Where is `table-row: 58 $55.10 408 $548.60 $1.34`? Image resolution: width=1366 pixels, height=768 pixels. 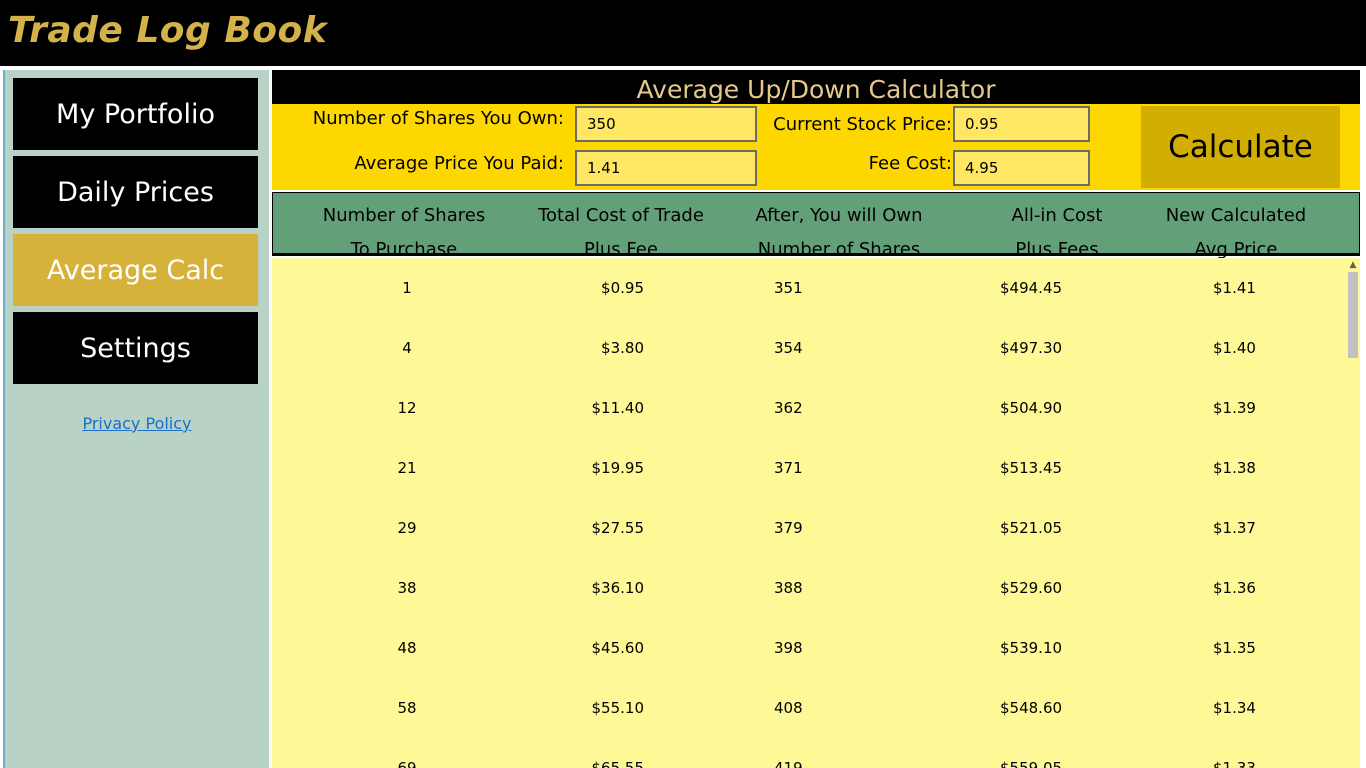
table-row: 58 $55.10 408 $548.60 $1.34 is located at coordinates (809, 708).